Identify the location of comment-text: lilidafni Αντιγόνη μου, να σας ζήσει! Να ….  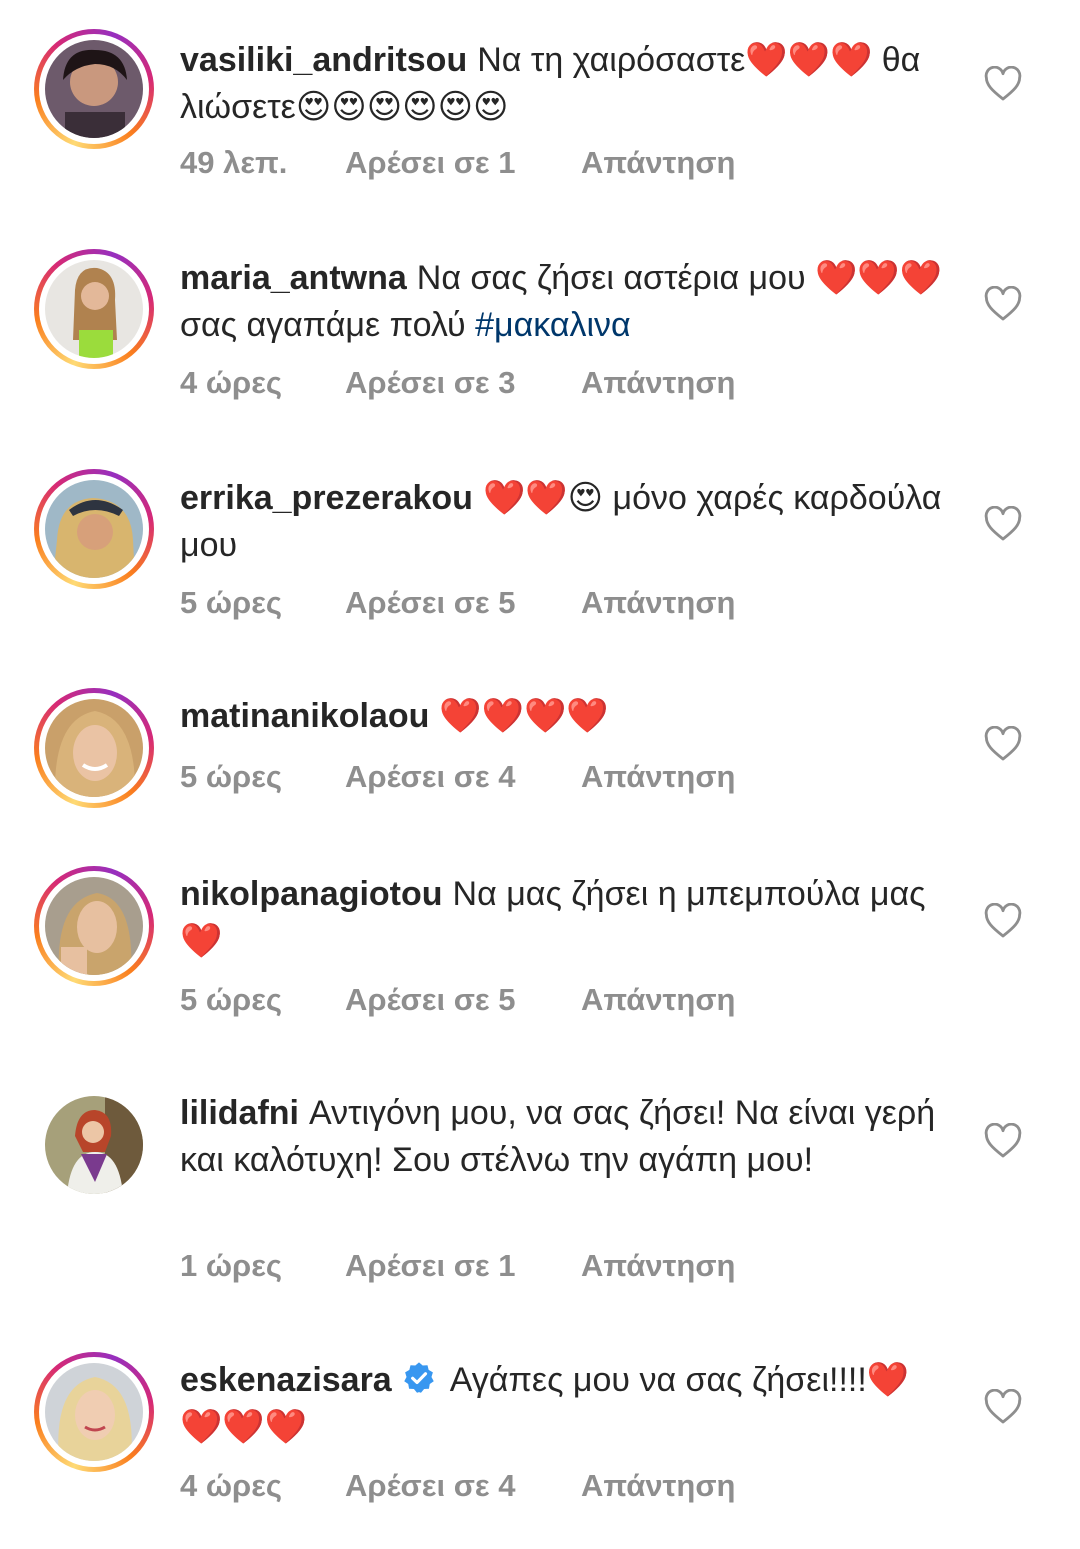
(565, 1137).